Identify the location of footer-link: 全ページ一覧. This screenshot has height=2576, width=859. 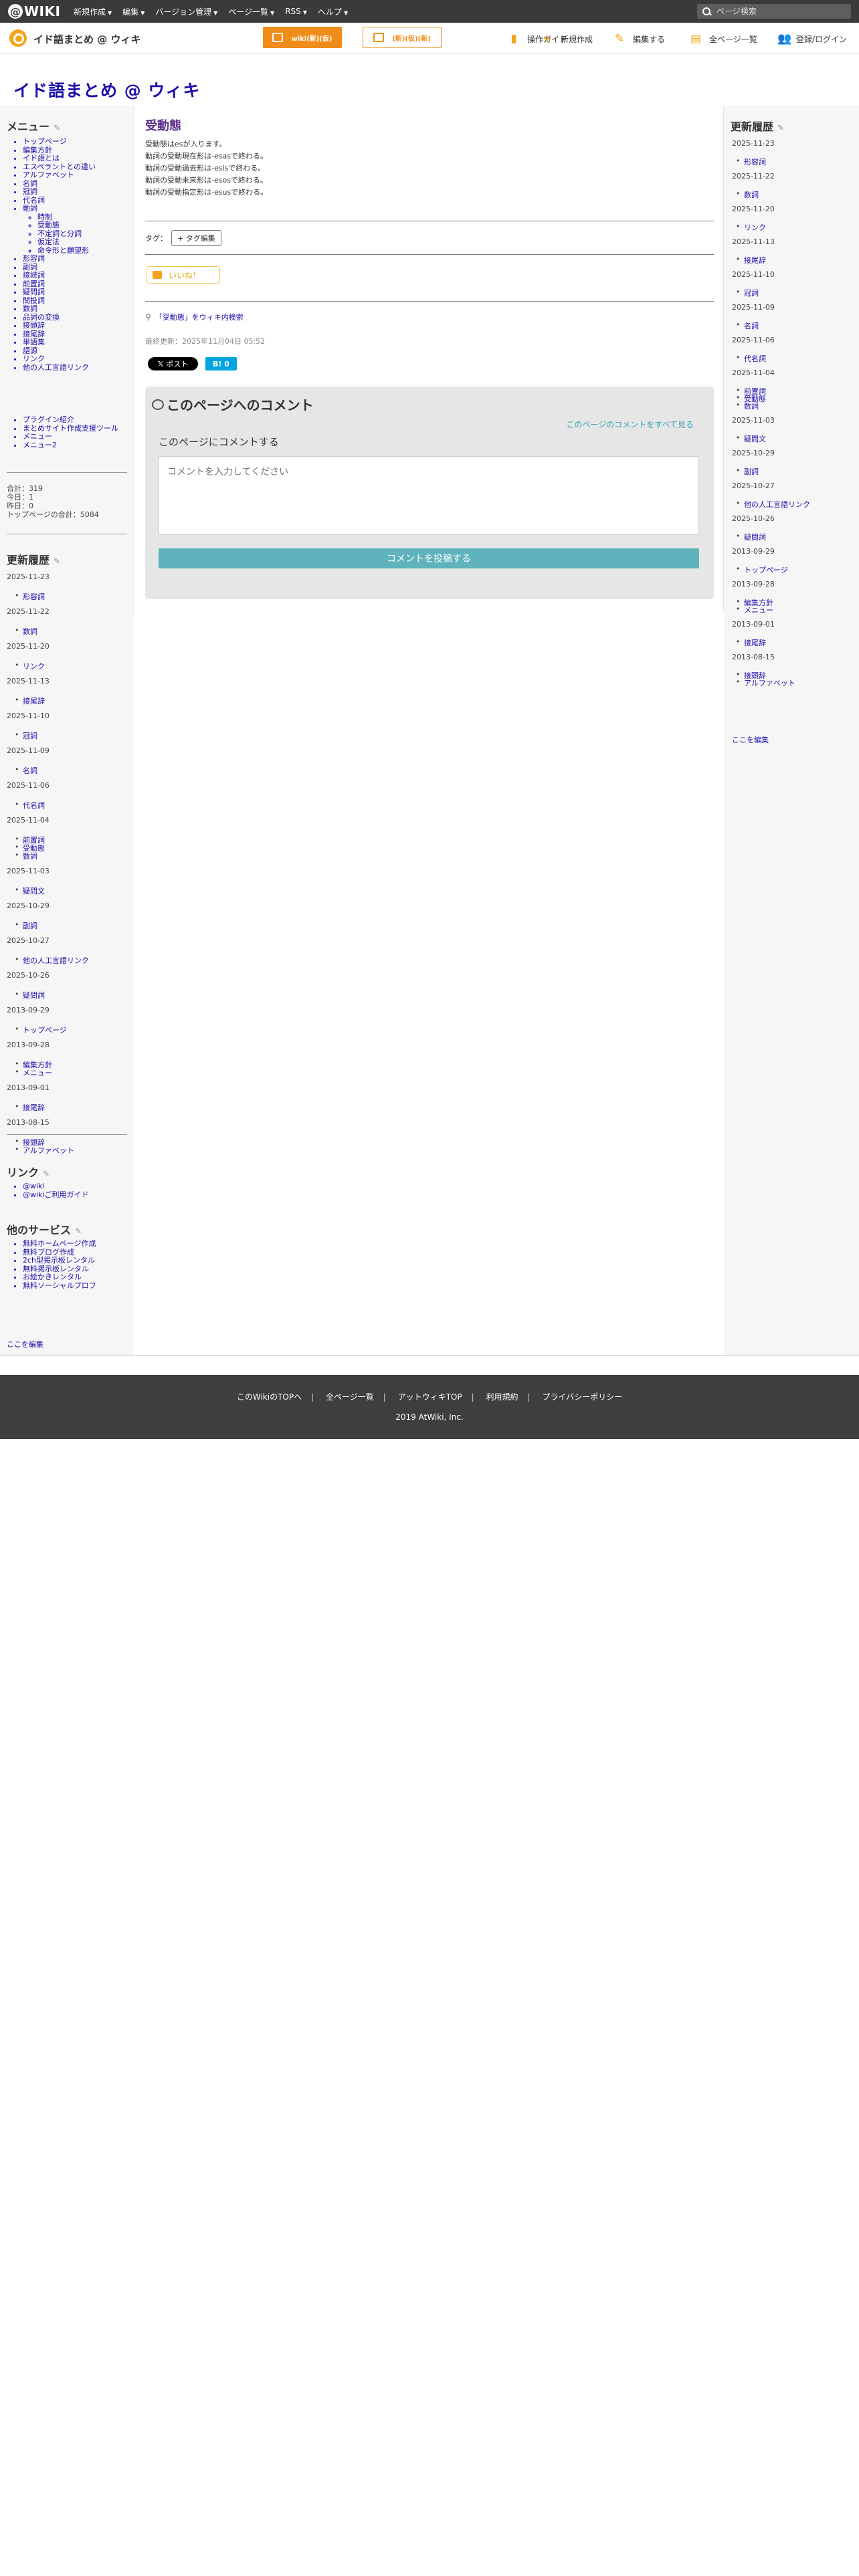
(350, 1397).